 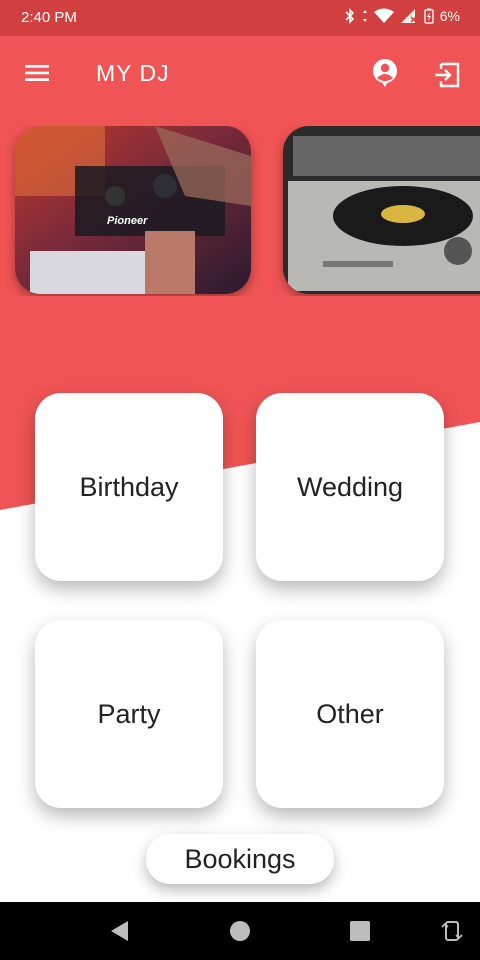 I want to click on wifi-icon, so click(x=383, y=15).